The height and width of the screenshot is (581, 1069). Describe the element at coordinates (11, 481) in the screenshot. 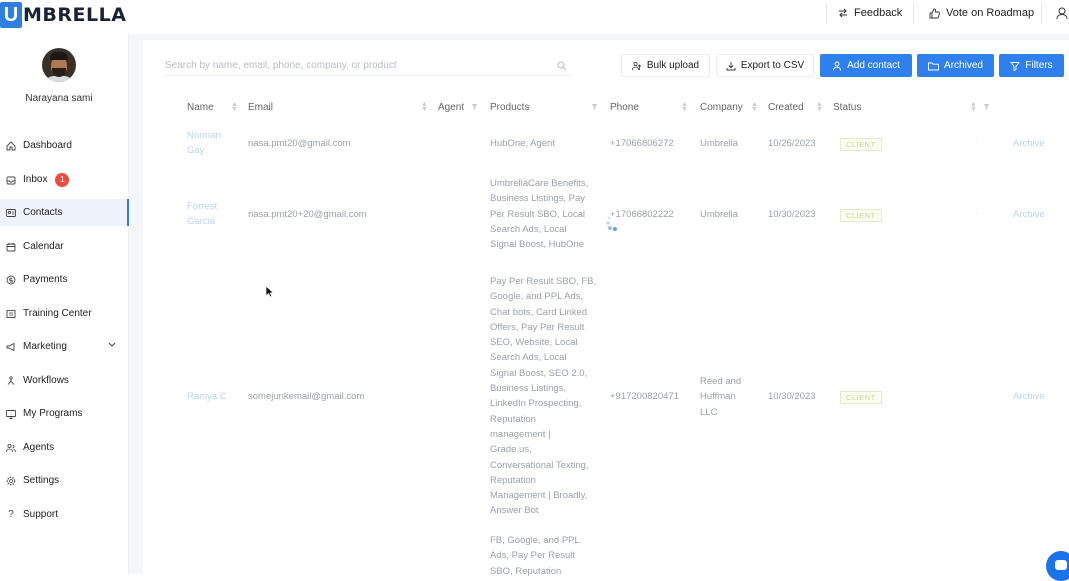

I see `gear-icon` at that location.